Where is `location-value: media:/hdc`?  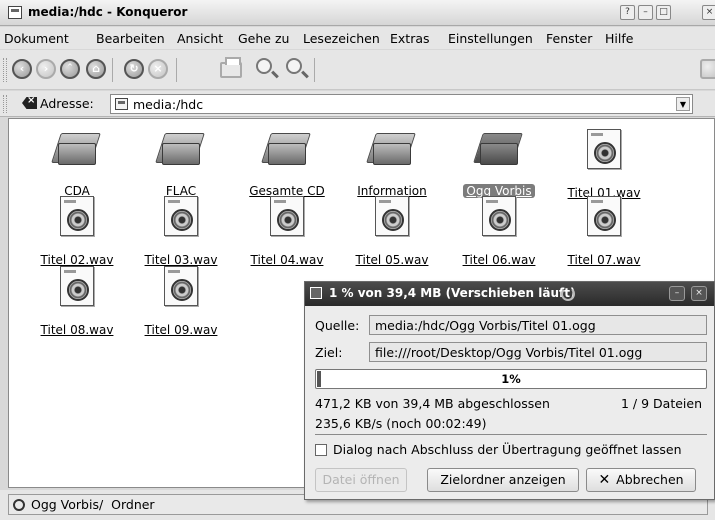
location-value: media:/hdc is located at coordinates (168, 104).